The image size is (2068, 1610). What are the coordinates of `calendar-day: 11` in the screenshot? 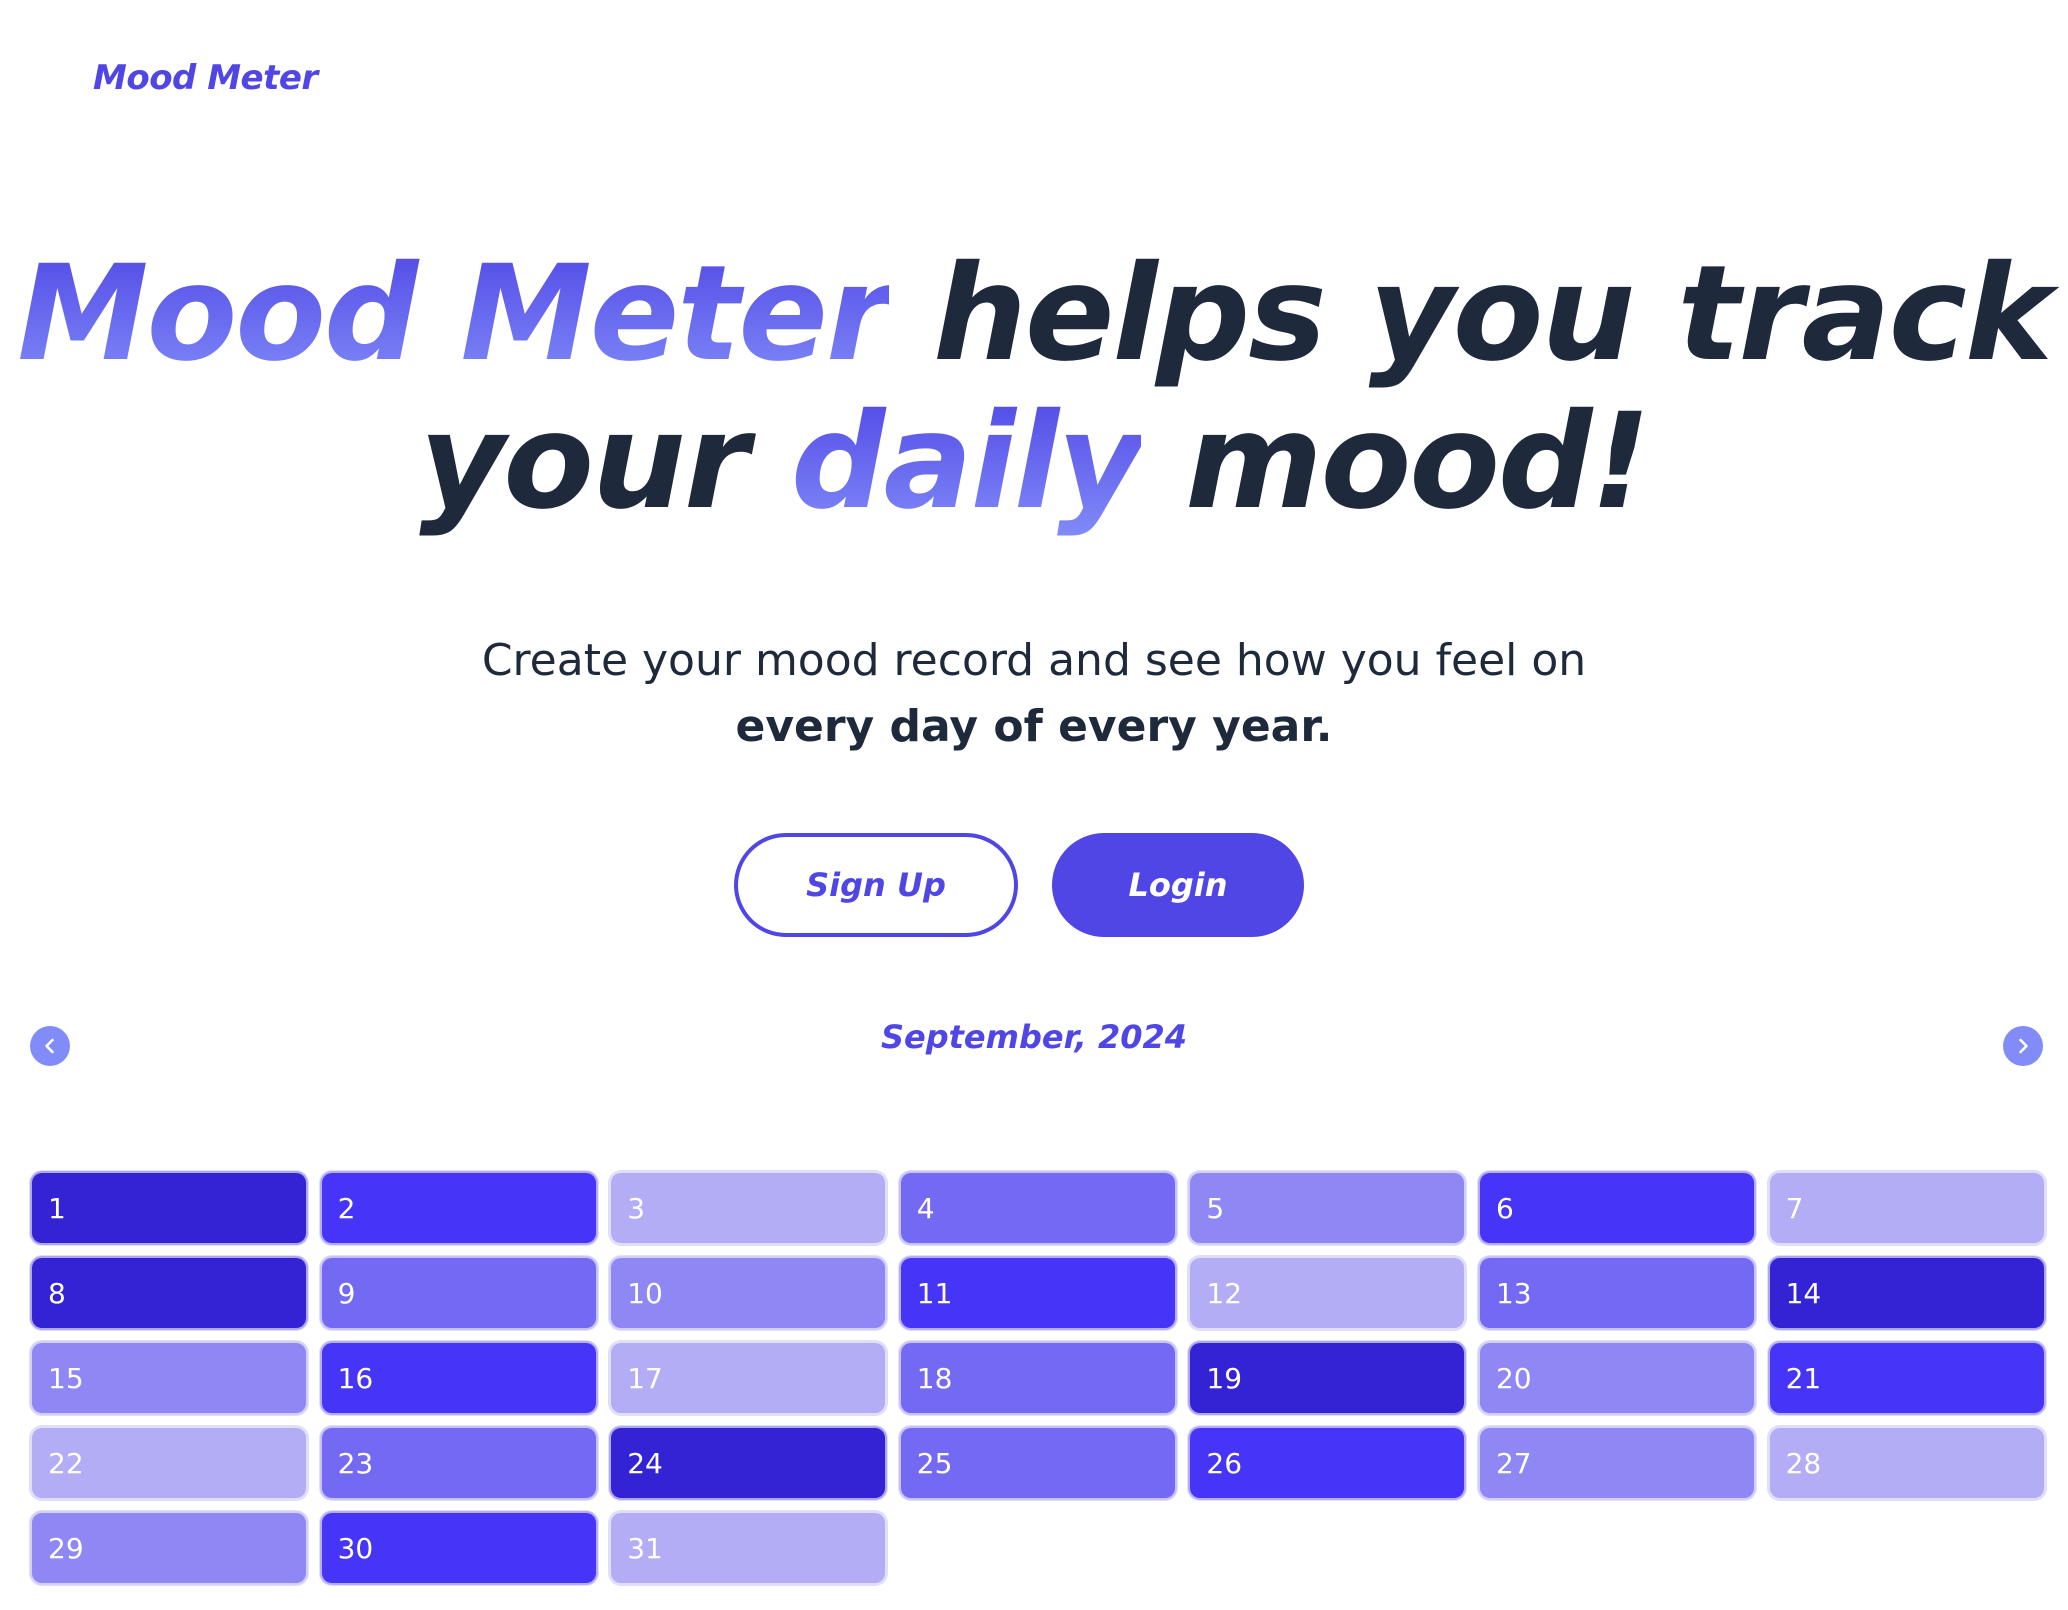 It's located at (1037, 1293).